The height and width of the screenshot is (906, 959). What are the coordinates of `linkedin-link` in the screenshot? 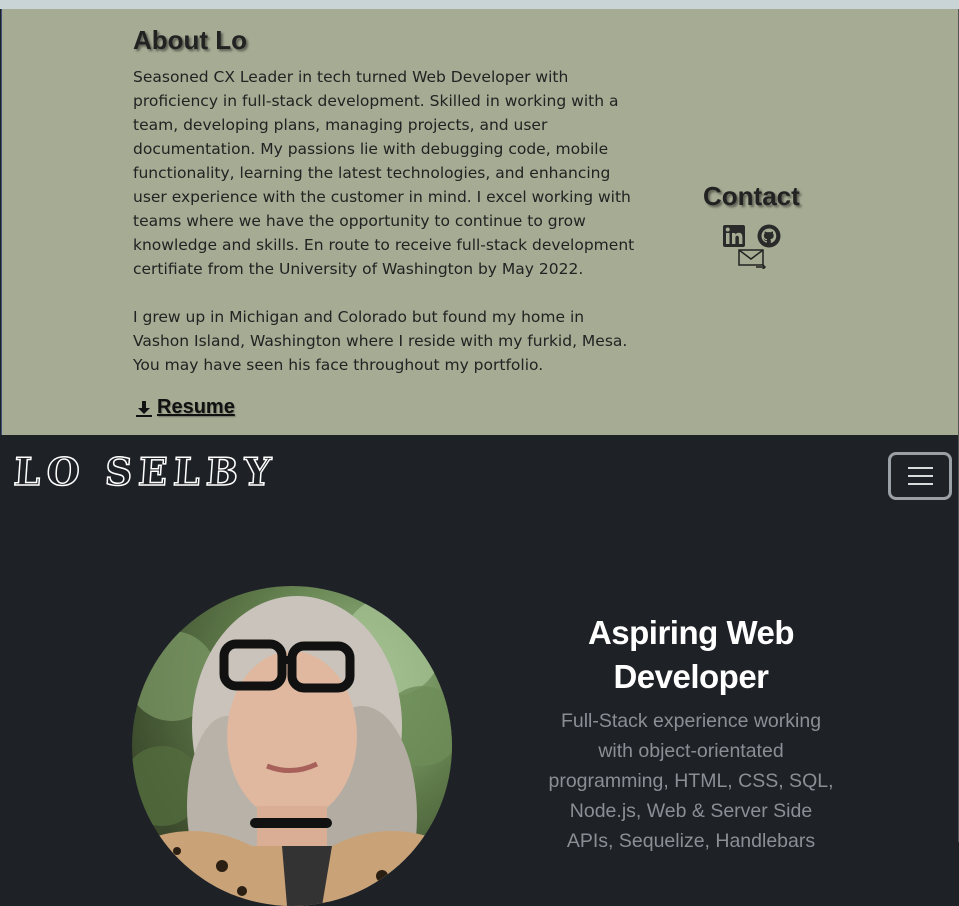 It's located at (734, 238).